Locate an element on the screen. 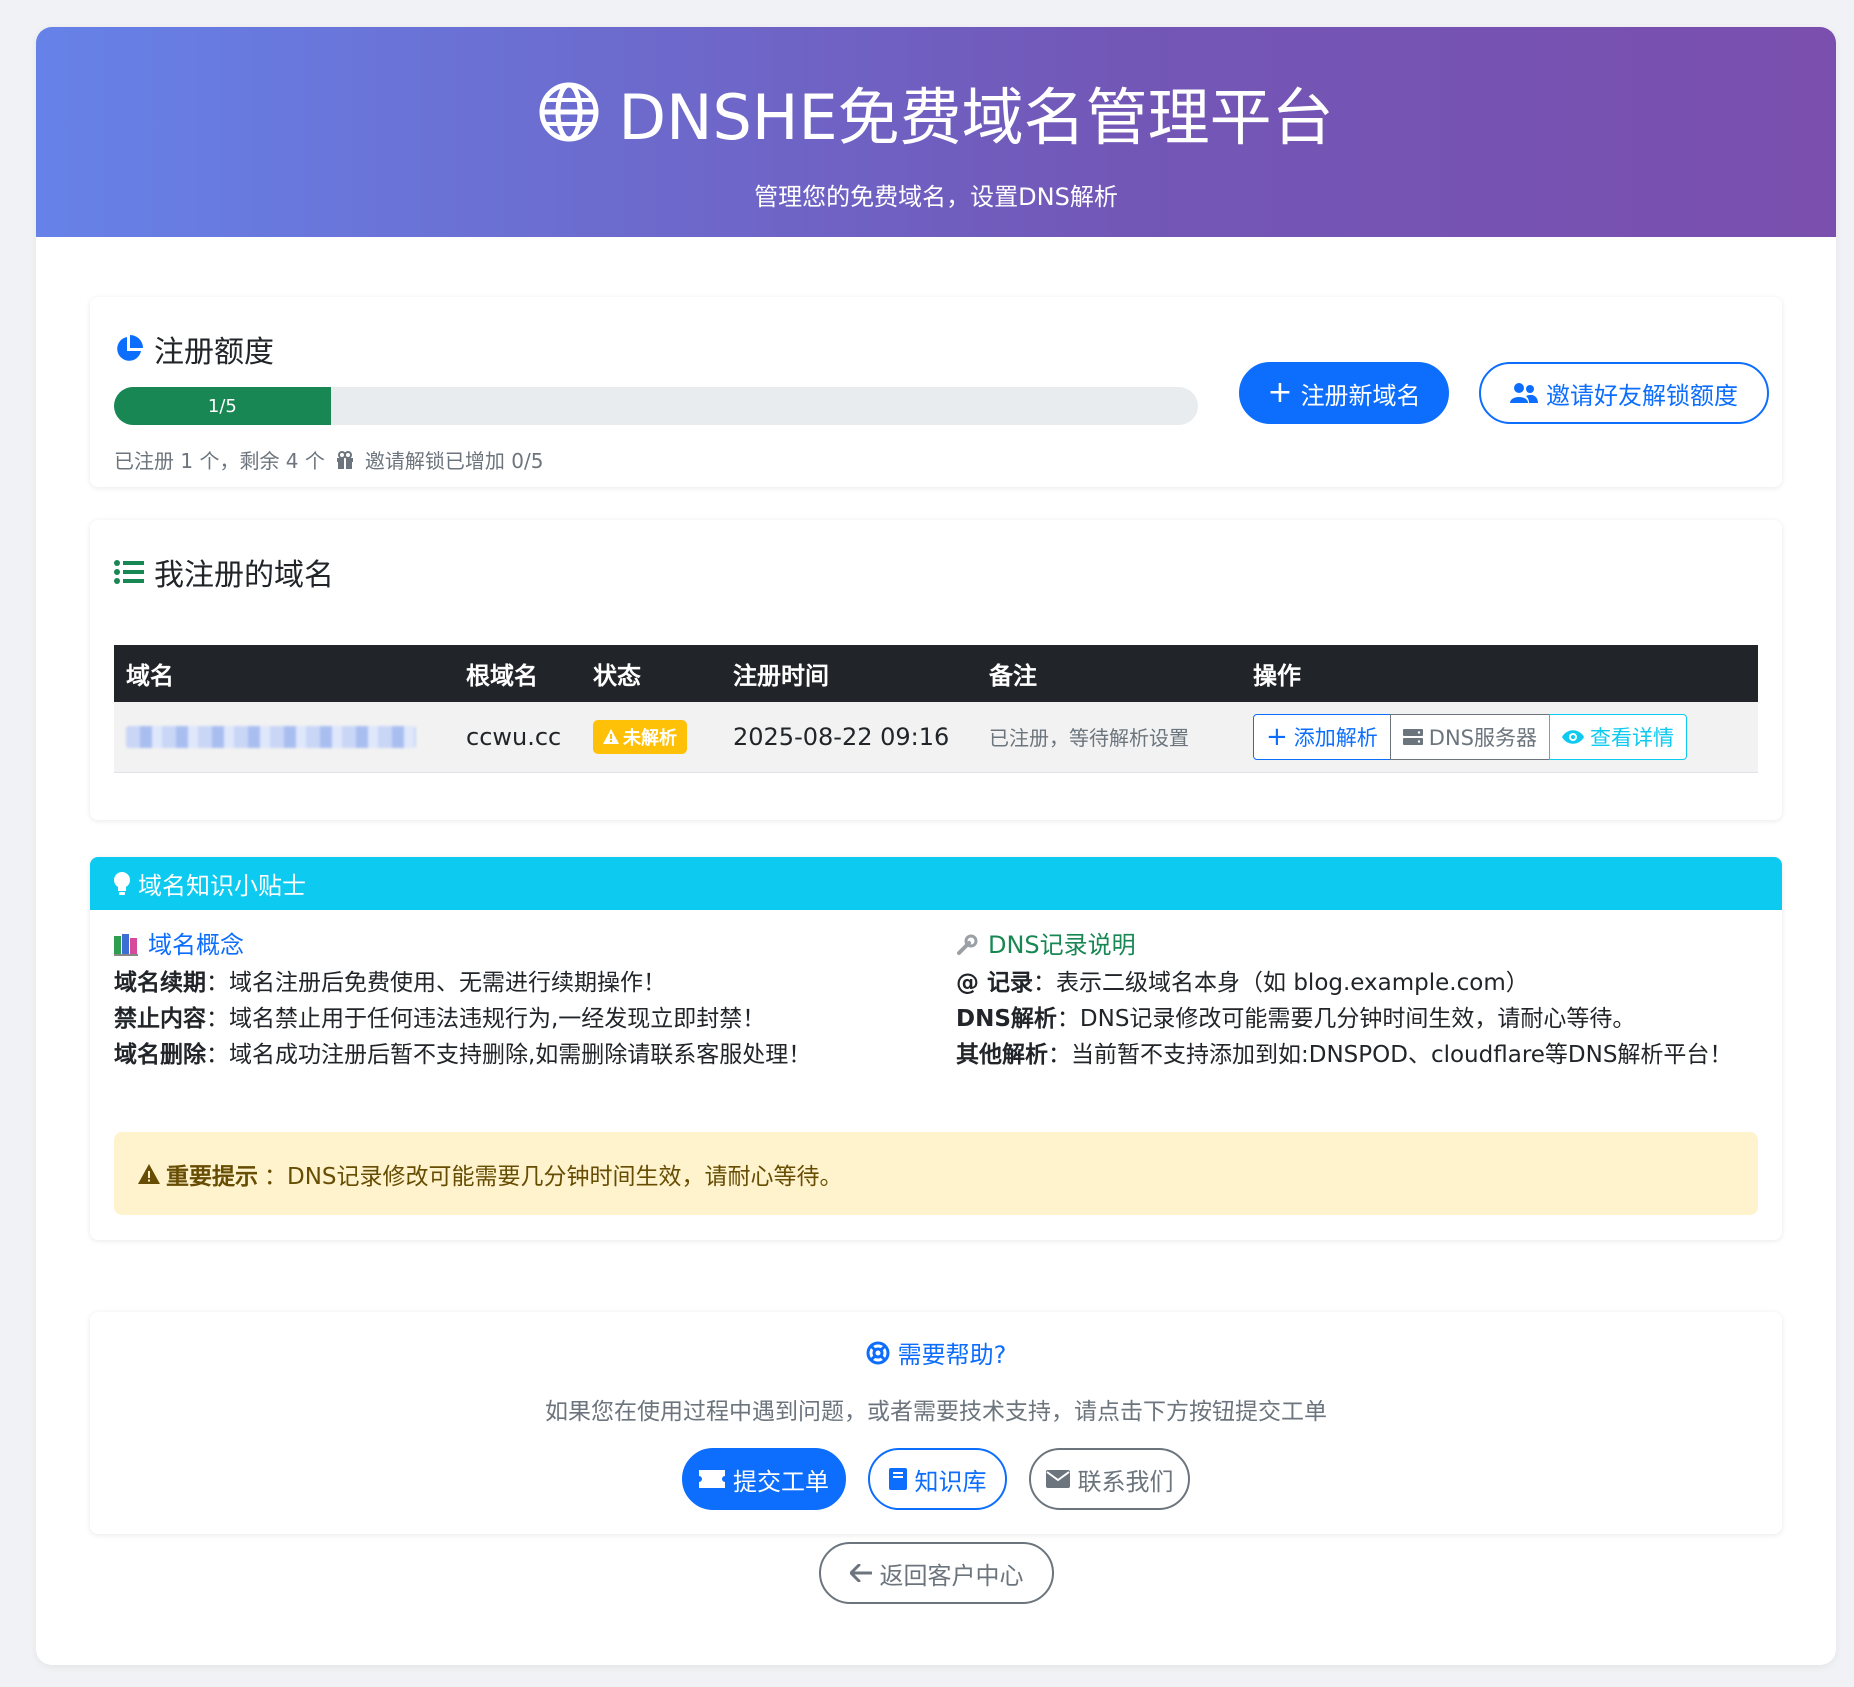 This screenshot has width=1854, height=1687. register-domain-button: + 注册新域名 is located at coordinates (1344, 393).